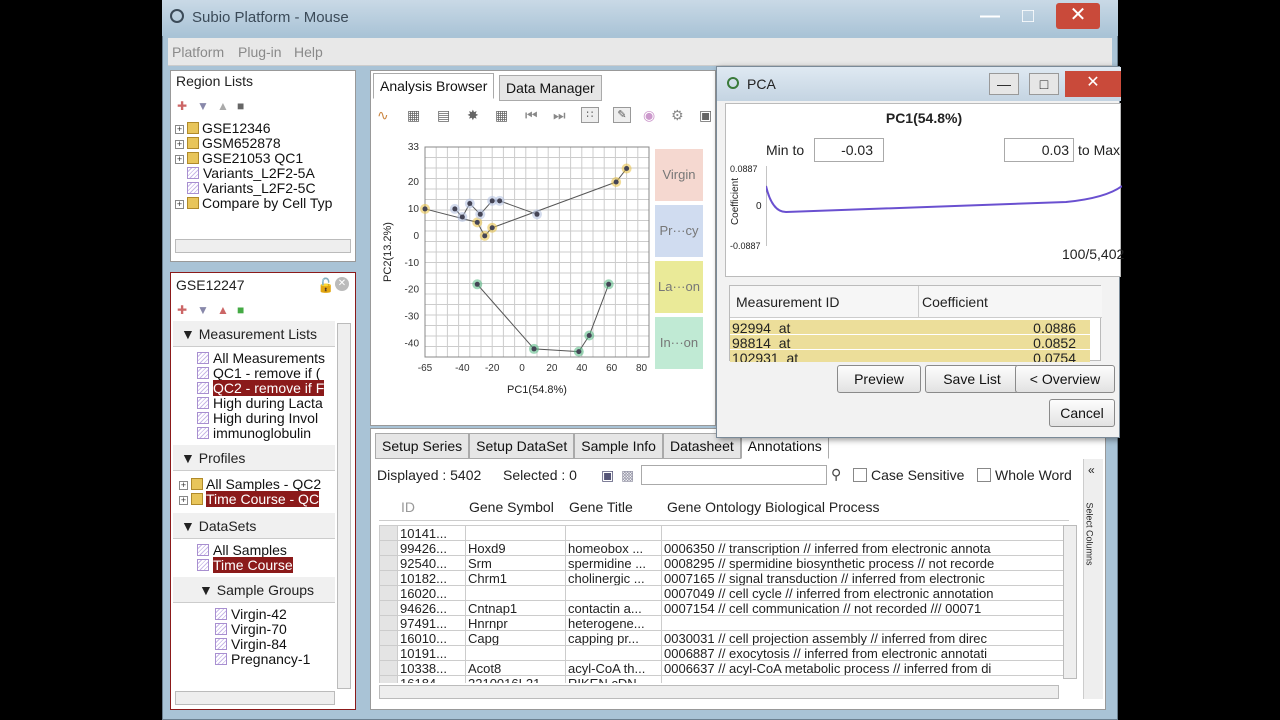 The image size is (1280, 720). I want to click on save-icon: ▣, so click(607, 475).